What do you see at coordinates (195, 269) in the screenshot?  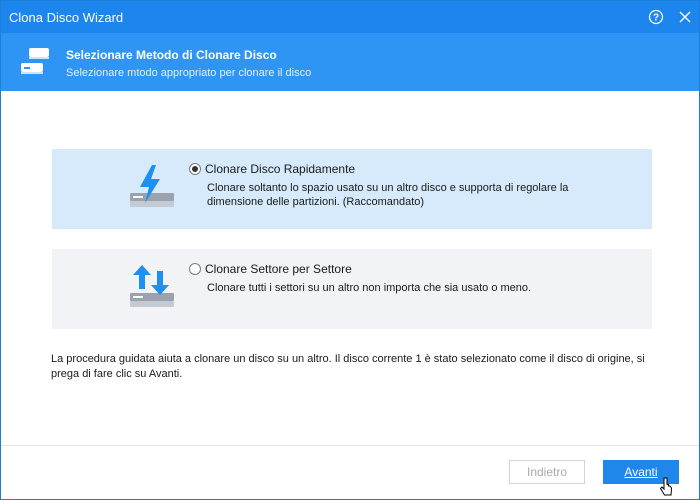 I see `sector-clone-radio` at bounding box center [195, 269].